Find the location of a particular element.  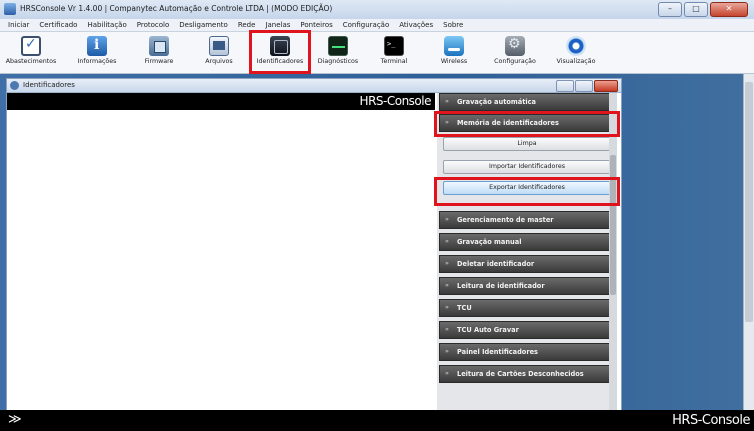

workspace-scrollbar-thumb is located at coordinates (749, 202).